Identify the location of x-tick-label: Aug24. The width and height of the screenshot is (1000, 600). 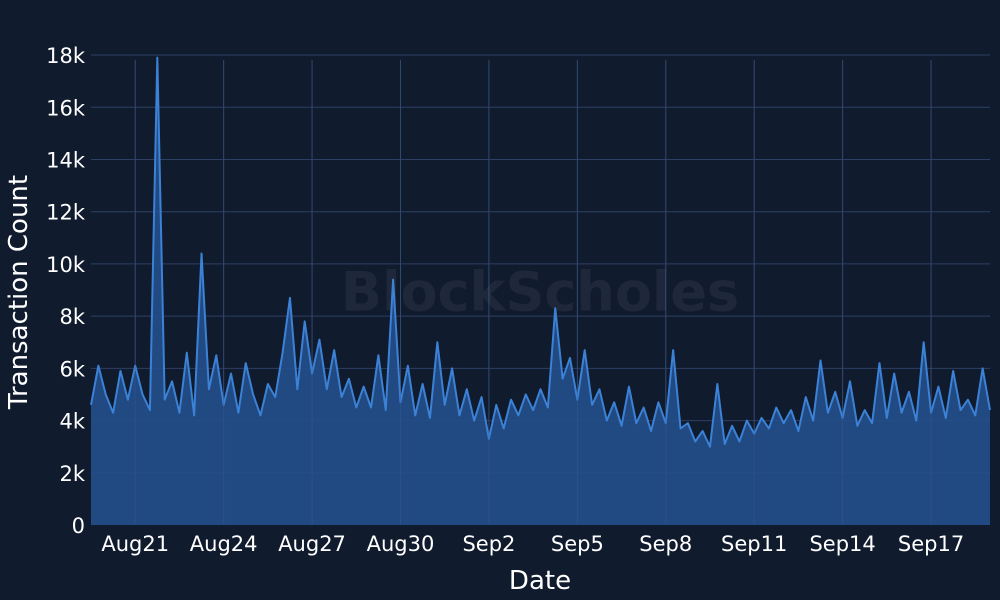
(224, 544).